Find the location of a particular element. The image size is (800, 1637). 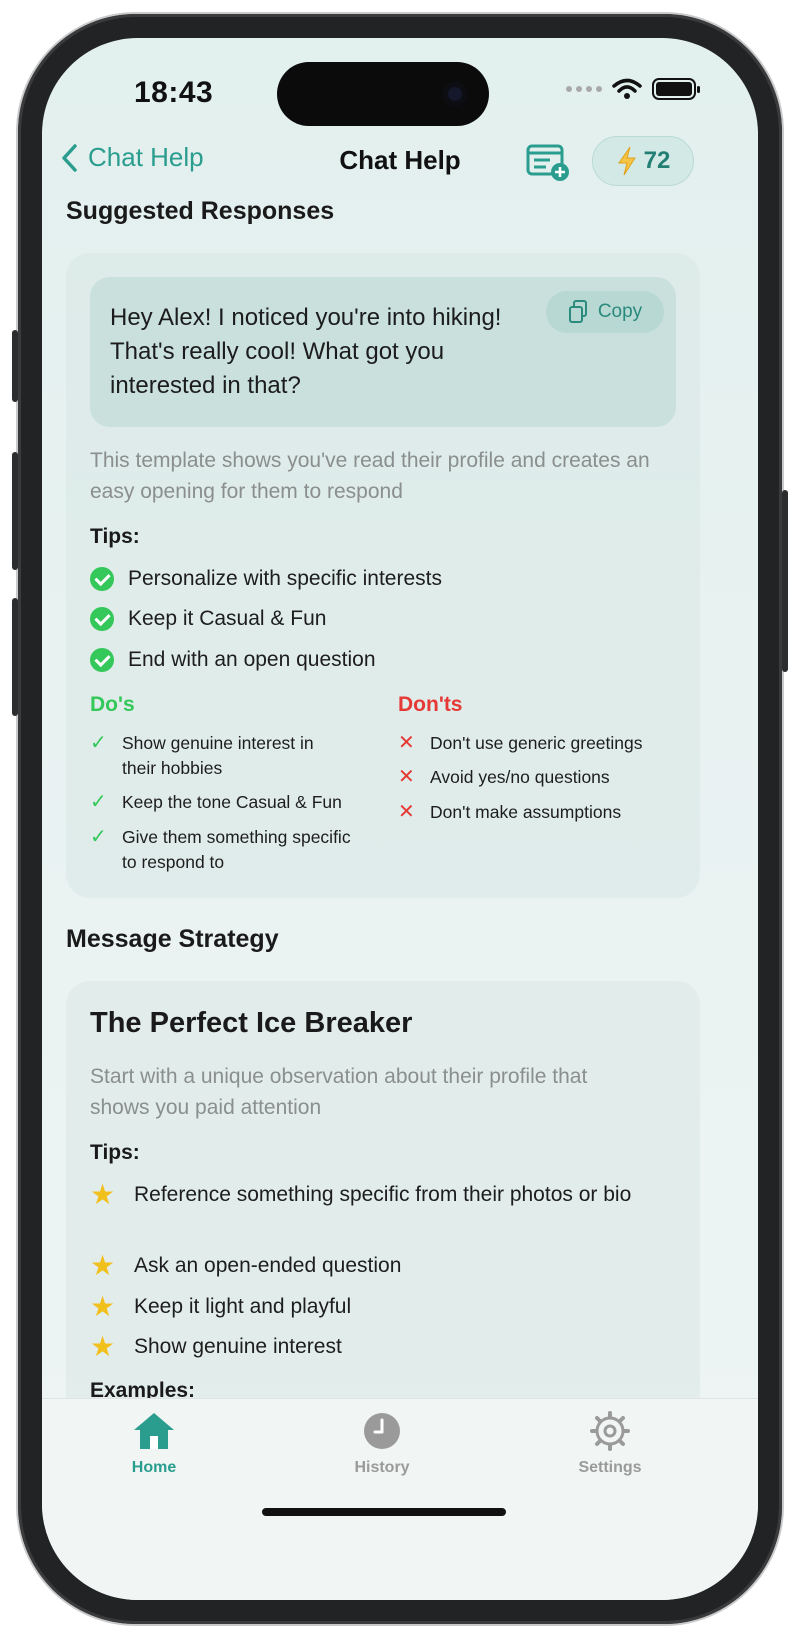

new-note-button is located at coordinates (548, 162).